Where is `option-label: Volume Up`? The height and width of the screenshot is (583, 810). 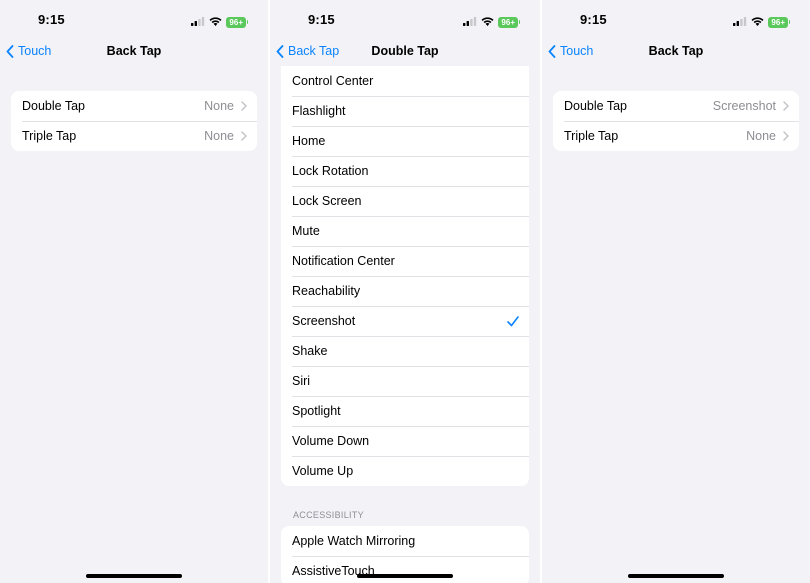 option-label: Volume Up is located at coordinates (323, 471).